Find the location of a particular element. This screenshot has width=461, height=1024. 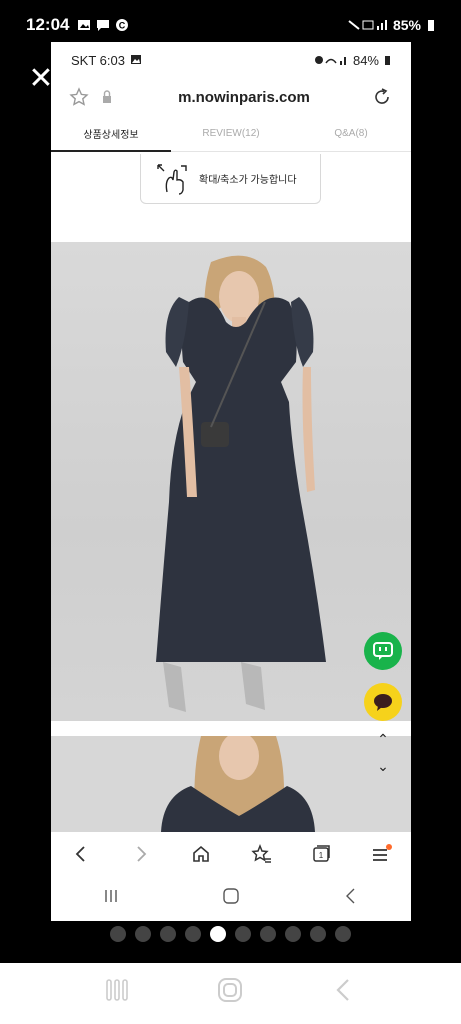

device-clock: 12:04 is located at coordinates (48, 24).